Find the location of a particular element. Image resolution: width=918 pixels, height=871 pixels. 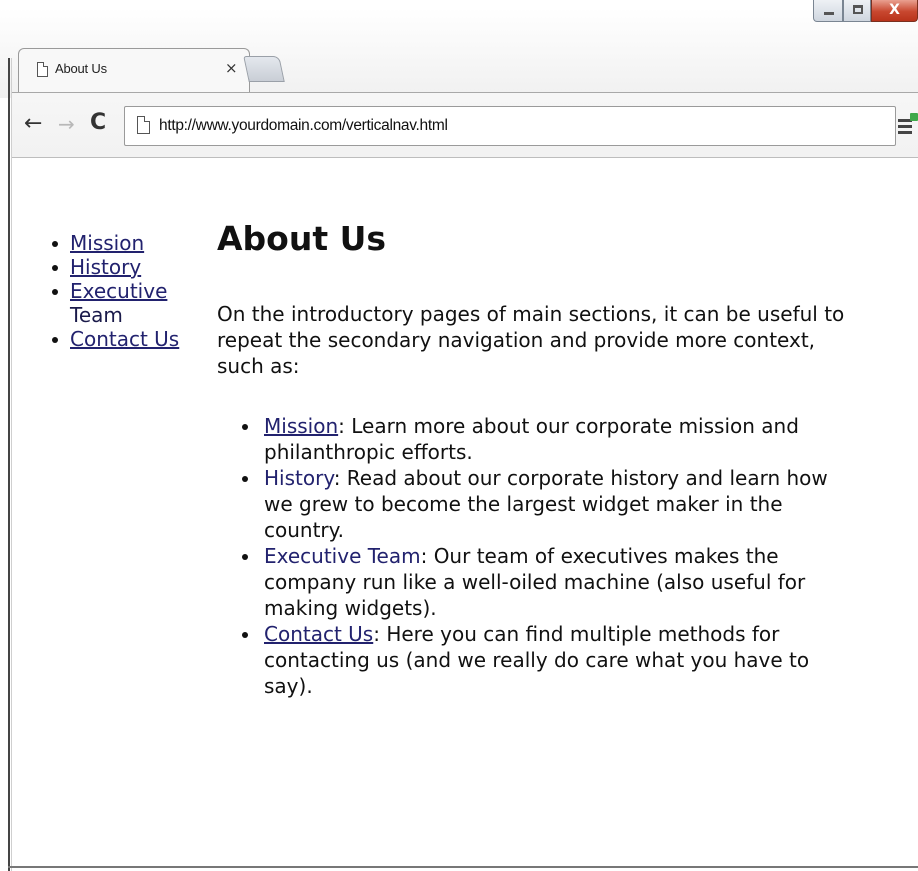

maximize-button is located at coordinates (857, 11).